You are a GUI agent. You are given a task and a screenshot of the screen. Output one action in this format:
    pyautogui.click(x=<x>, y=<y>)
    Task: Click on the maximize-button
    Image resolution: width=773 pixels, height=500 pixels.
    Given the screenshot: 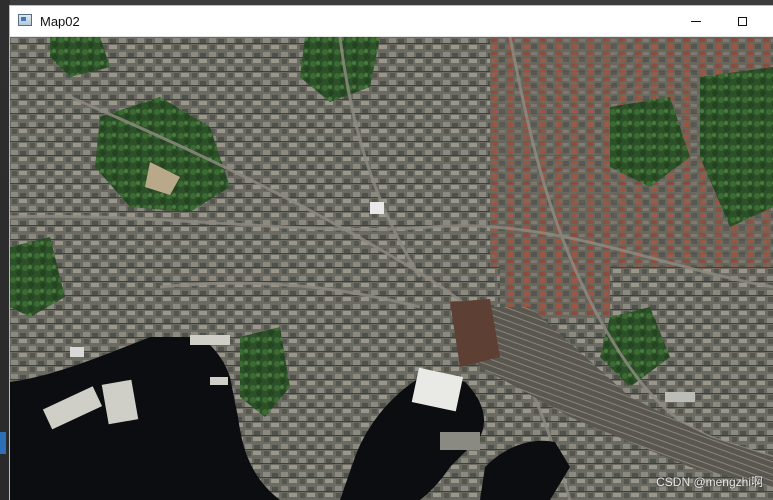 What is the action you would take?
    pyautogui.click(x=742, y=21)
    